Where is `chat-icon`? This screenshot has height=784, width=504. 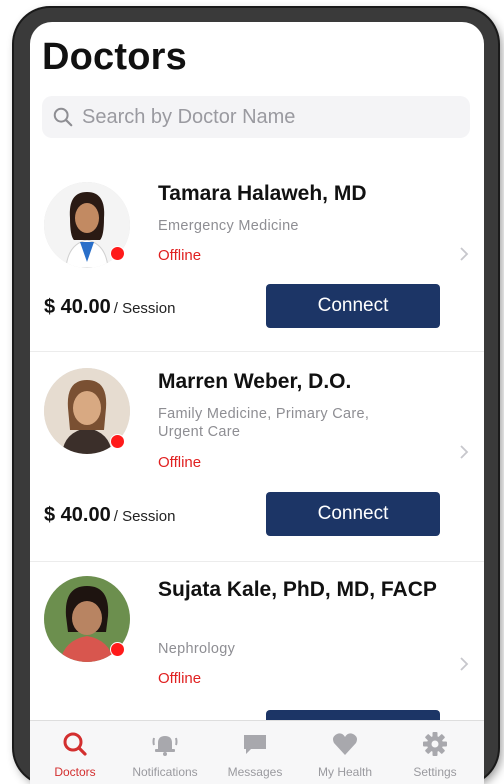
chat-icon is located at coordinates (255, 744).